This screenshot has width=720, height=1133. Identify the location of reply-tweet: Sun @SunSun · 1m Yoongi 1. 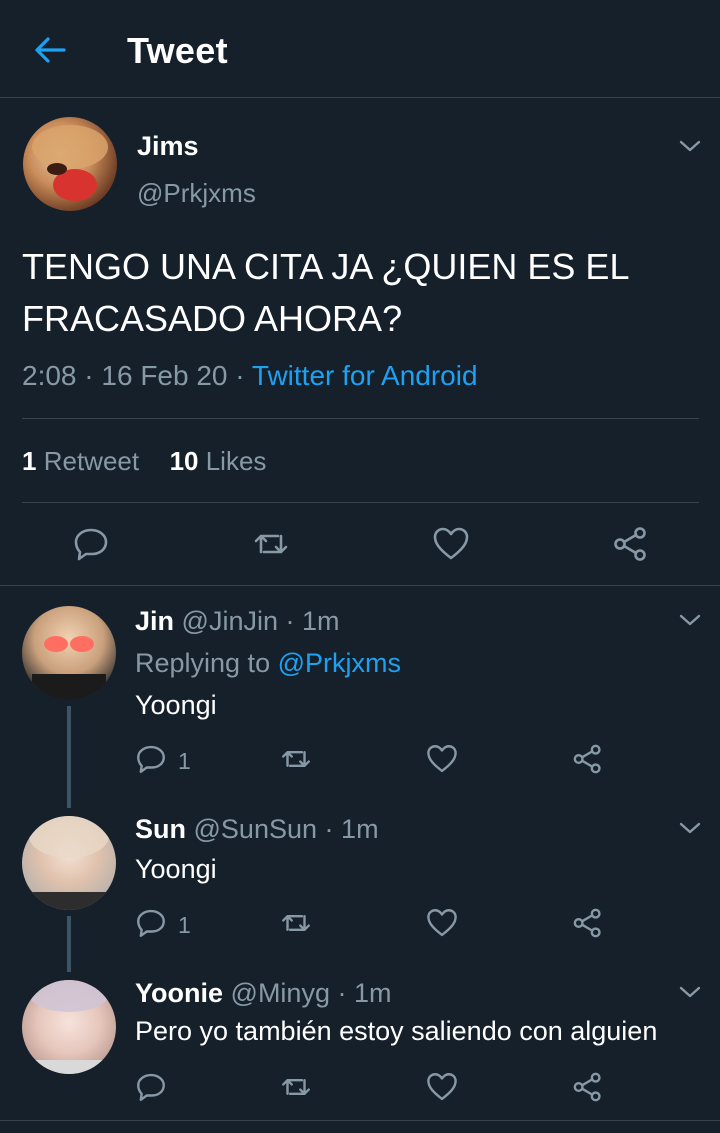
(360, 890).